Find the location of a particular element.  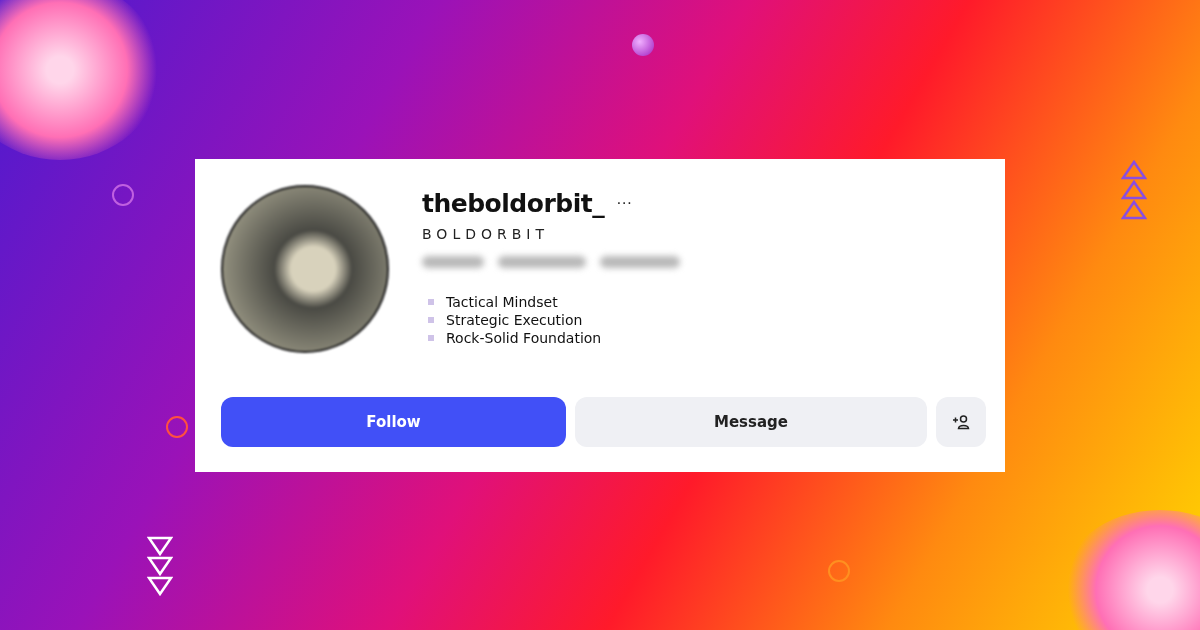

blurred-stat is located at coordinates (453, 261).